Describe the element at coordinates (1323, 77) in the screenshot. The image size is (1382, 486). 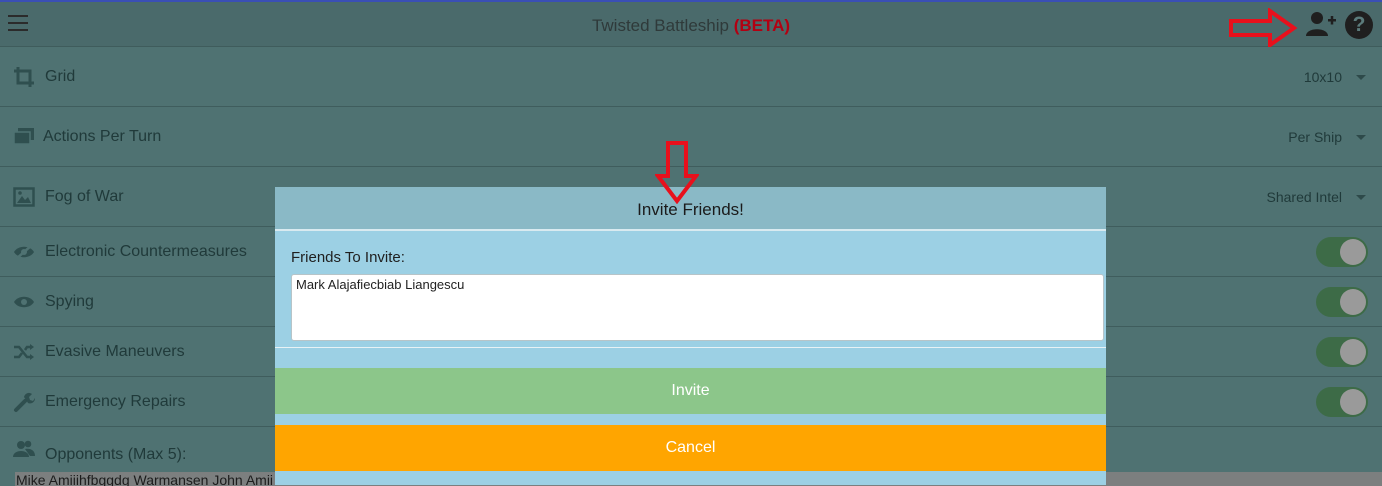
I see `grid-select-value: 10x10` at that location.